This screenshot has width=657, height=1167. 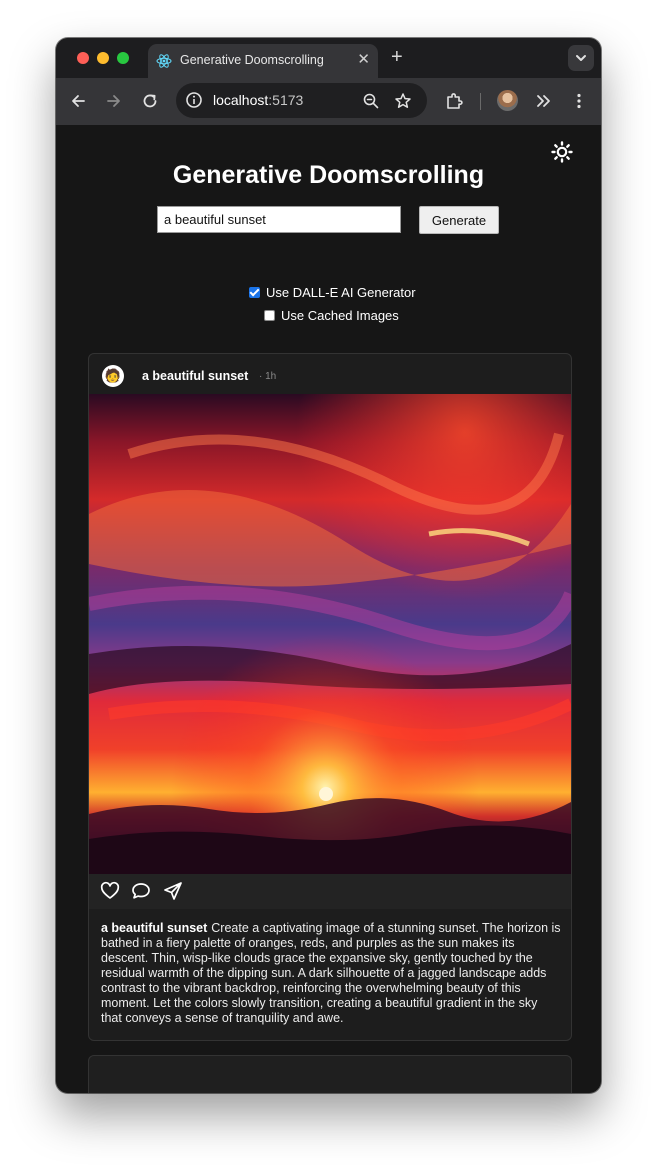 What do you see at coordinates (150, 101) in the screenshot?
I see `reload-icon` at bounding box center [150, 101].